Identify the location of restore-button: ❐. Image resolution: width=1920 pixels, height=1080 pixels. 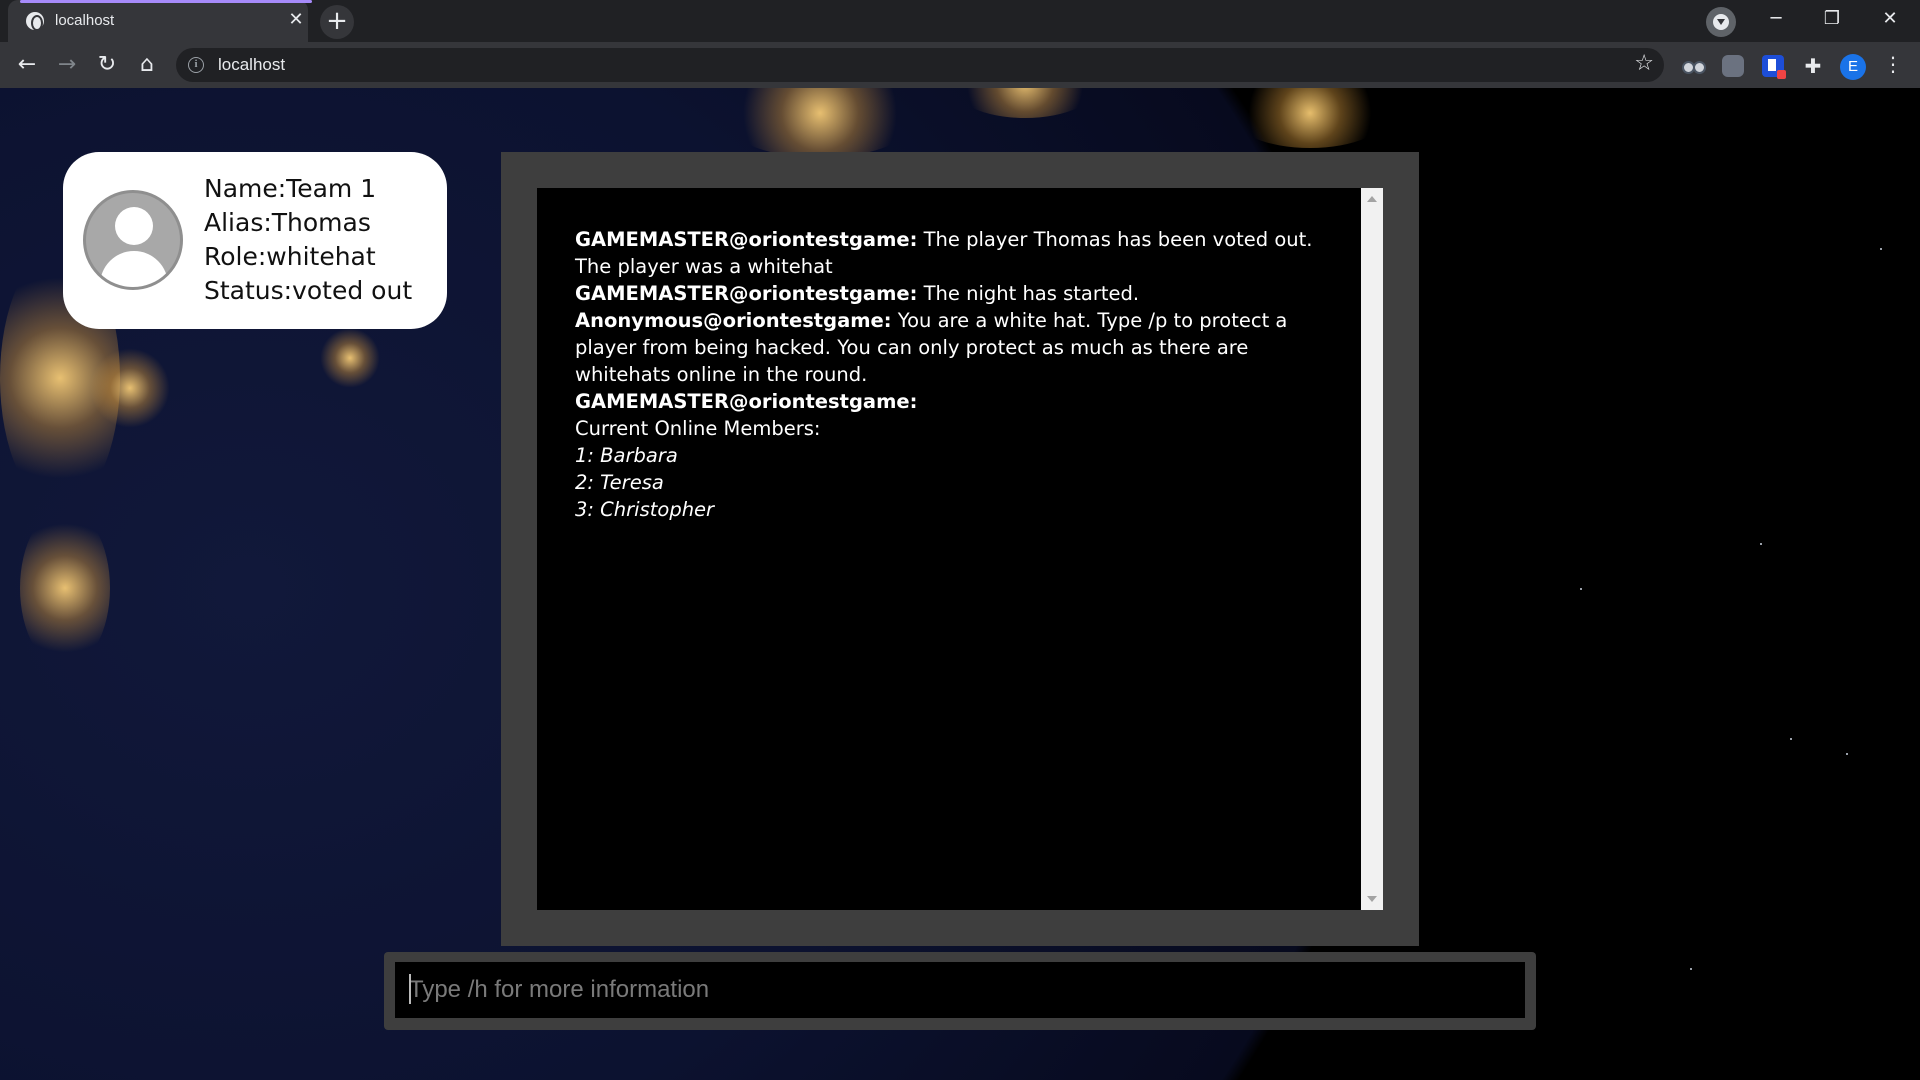
(1832, 20).